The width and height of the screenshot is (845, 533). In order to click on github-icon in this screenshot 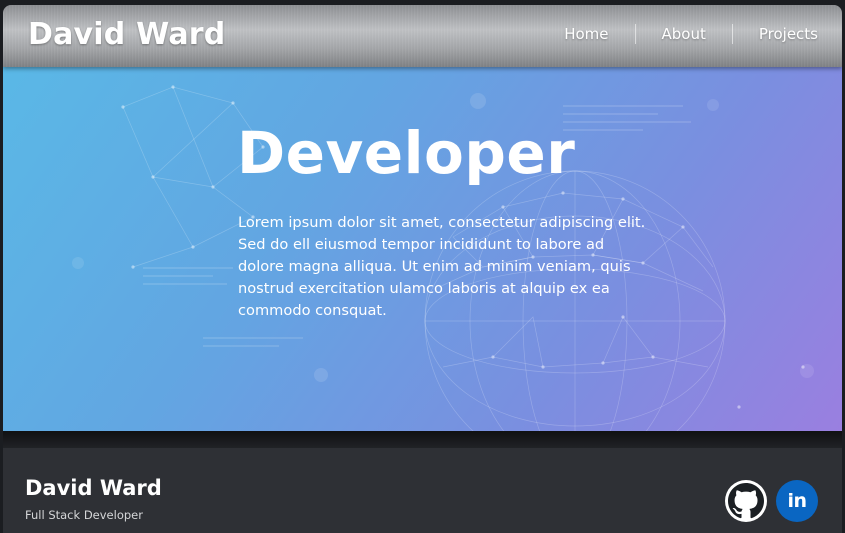, I will do `click(746, 501)`.